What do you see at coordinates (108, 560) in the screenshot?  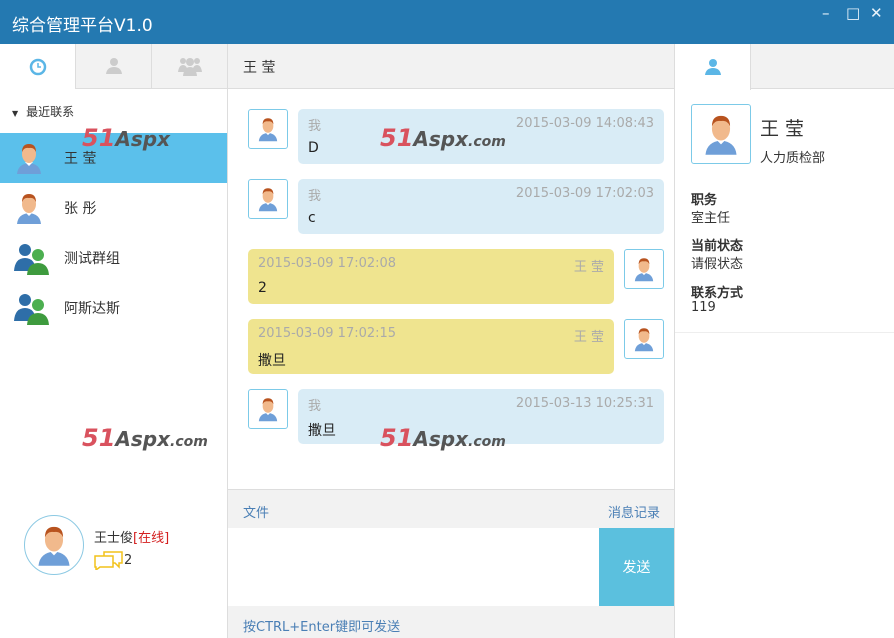 I see `chat-bubbles-icon` at bounding box center [108, 560].